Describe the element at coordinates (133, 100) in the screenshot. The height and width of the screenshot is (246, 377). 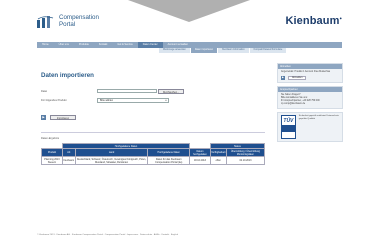
I see `product-select: Bitte wählen` at that location.